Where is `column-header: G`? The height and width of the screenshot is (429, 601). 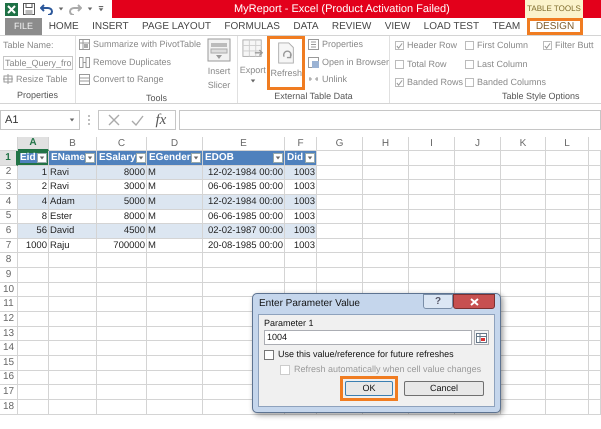
column-header: G is located at coordinates (340, 144).